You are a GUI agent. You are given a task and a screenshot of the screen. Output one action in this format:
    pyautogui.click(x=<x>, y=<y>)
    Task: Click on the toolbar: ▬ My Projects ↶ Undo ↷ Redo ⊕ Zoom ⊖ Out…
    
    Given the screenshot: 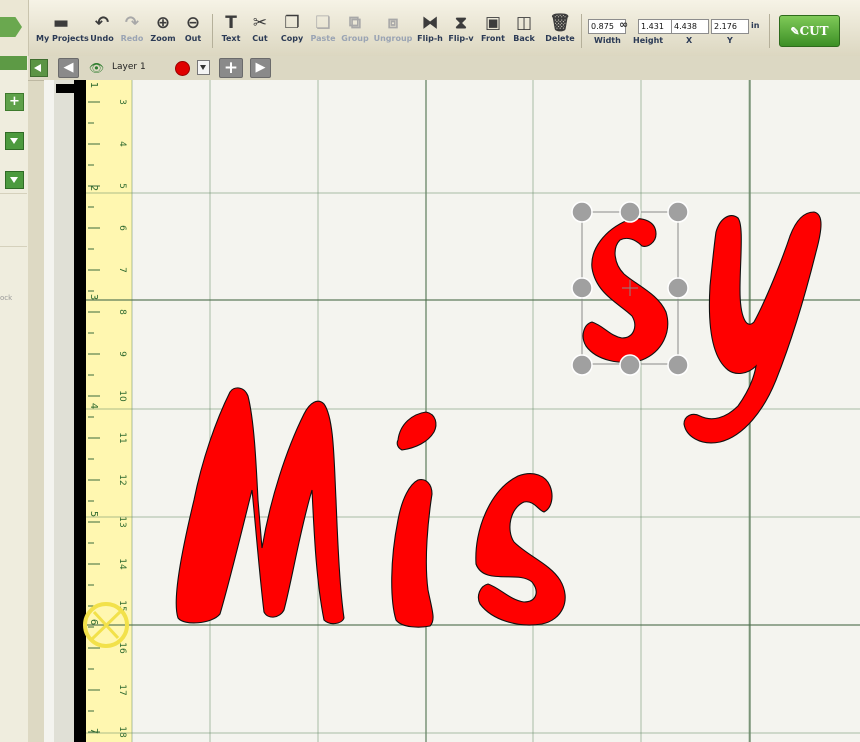 What is the action you would take?
    pyautogui.click(x=430, y=28)
    